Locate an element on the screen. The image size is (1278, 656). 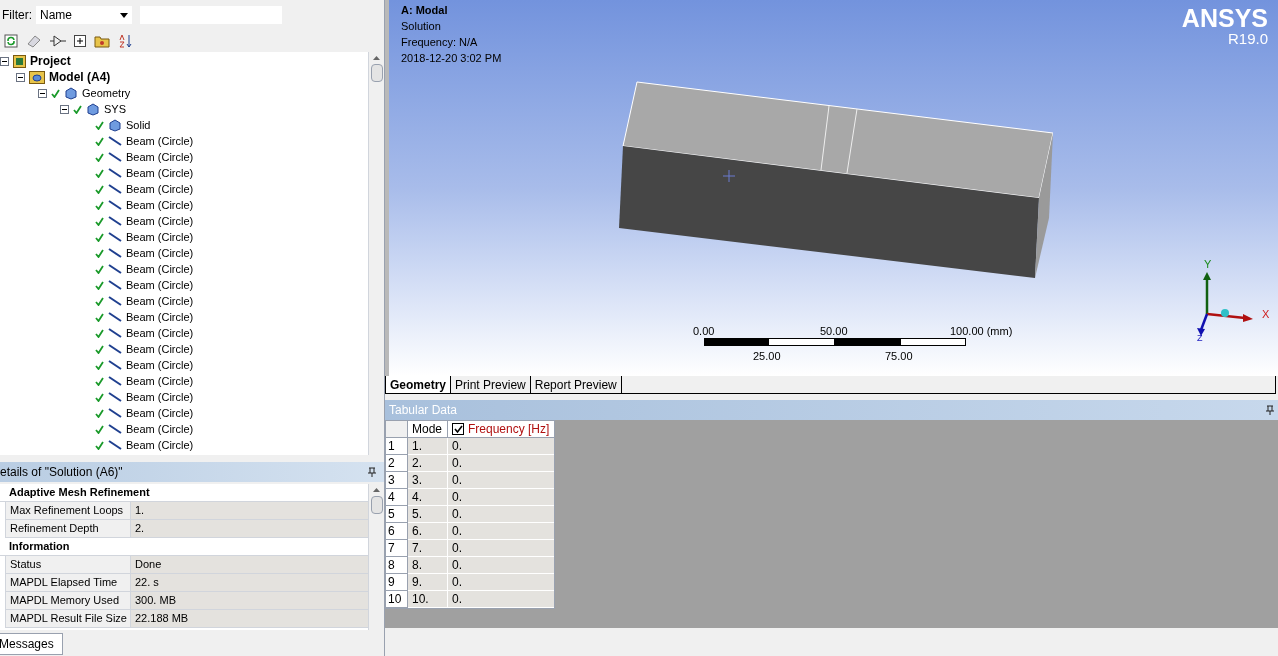
logo-text: ANSYS is located at coordinates (1224, 18).